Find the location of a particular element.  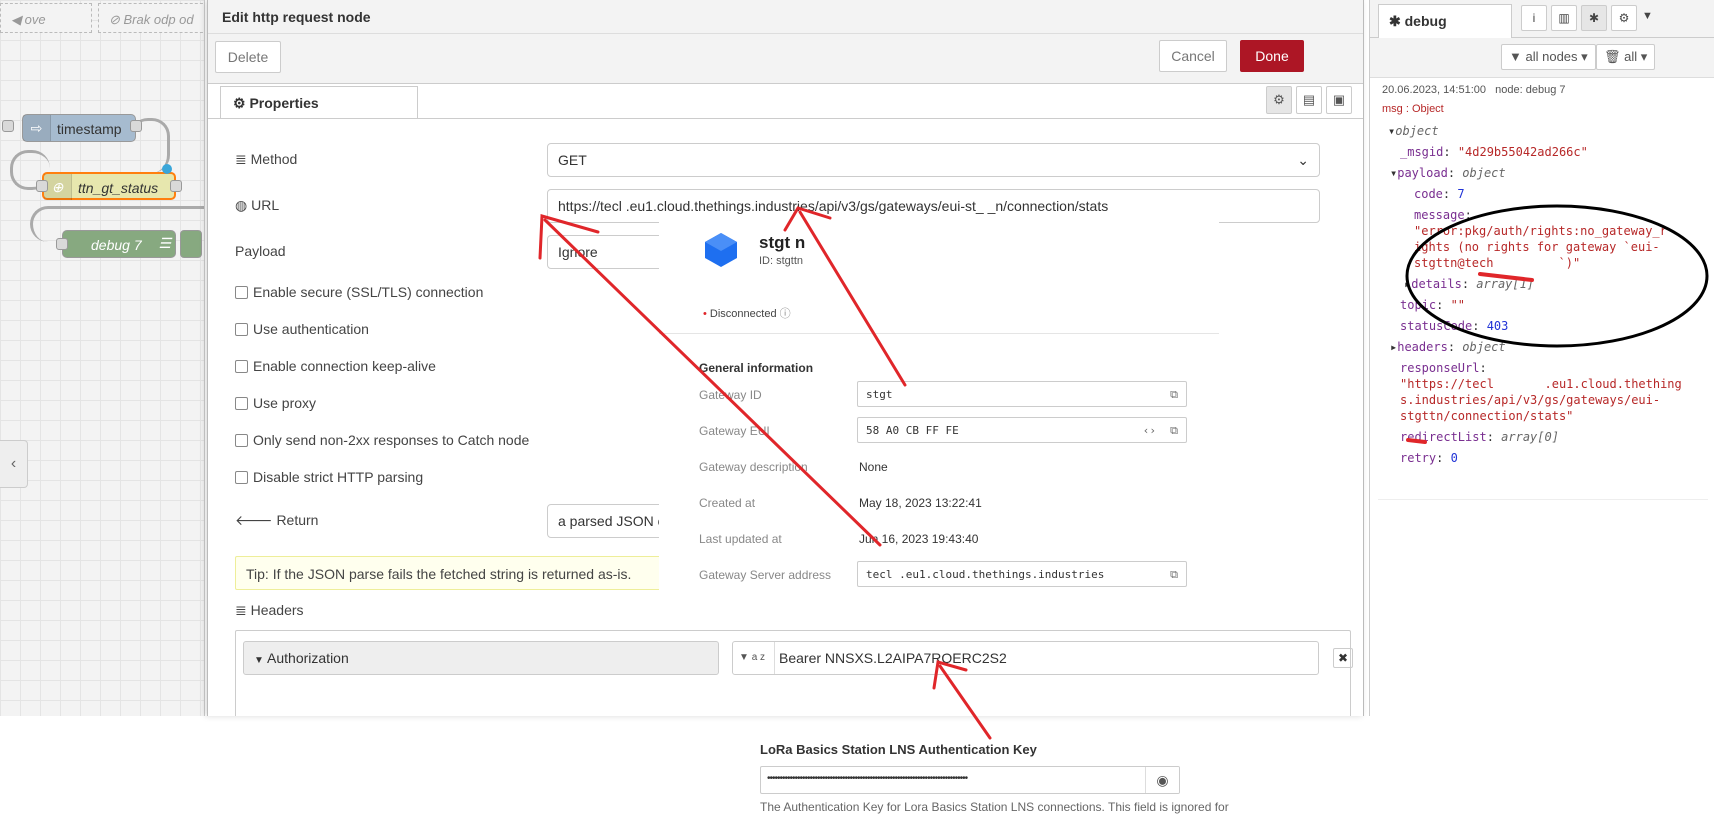

bug-icon: ✱ is located at coordinates (1594, 18).